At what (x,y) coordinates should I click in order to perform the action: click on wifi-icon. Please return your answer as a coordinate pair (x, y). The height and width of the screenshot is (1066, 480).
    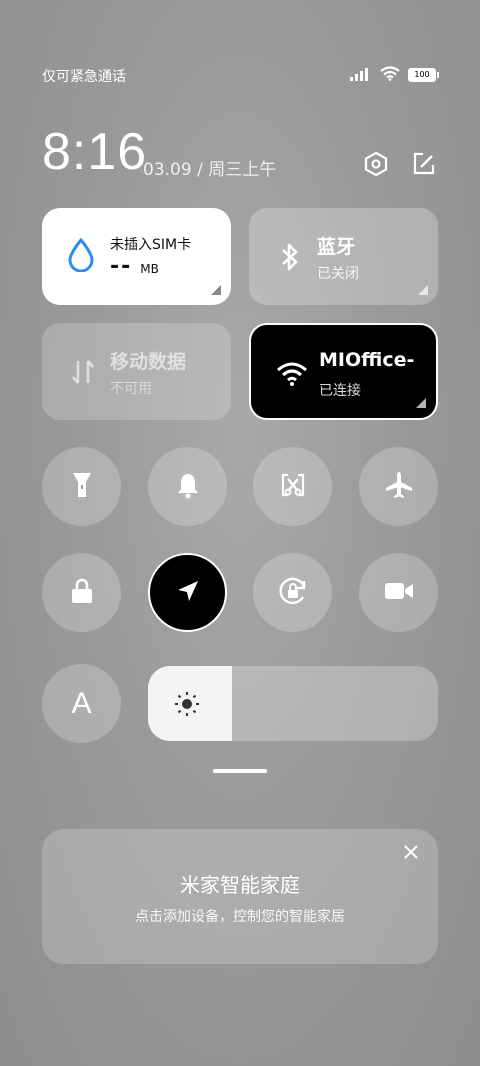
    Looking at the image, I should click on (292, 374).